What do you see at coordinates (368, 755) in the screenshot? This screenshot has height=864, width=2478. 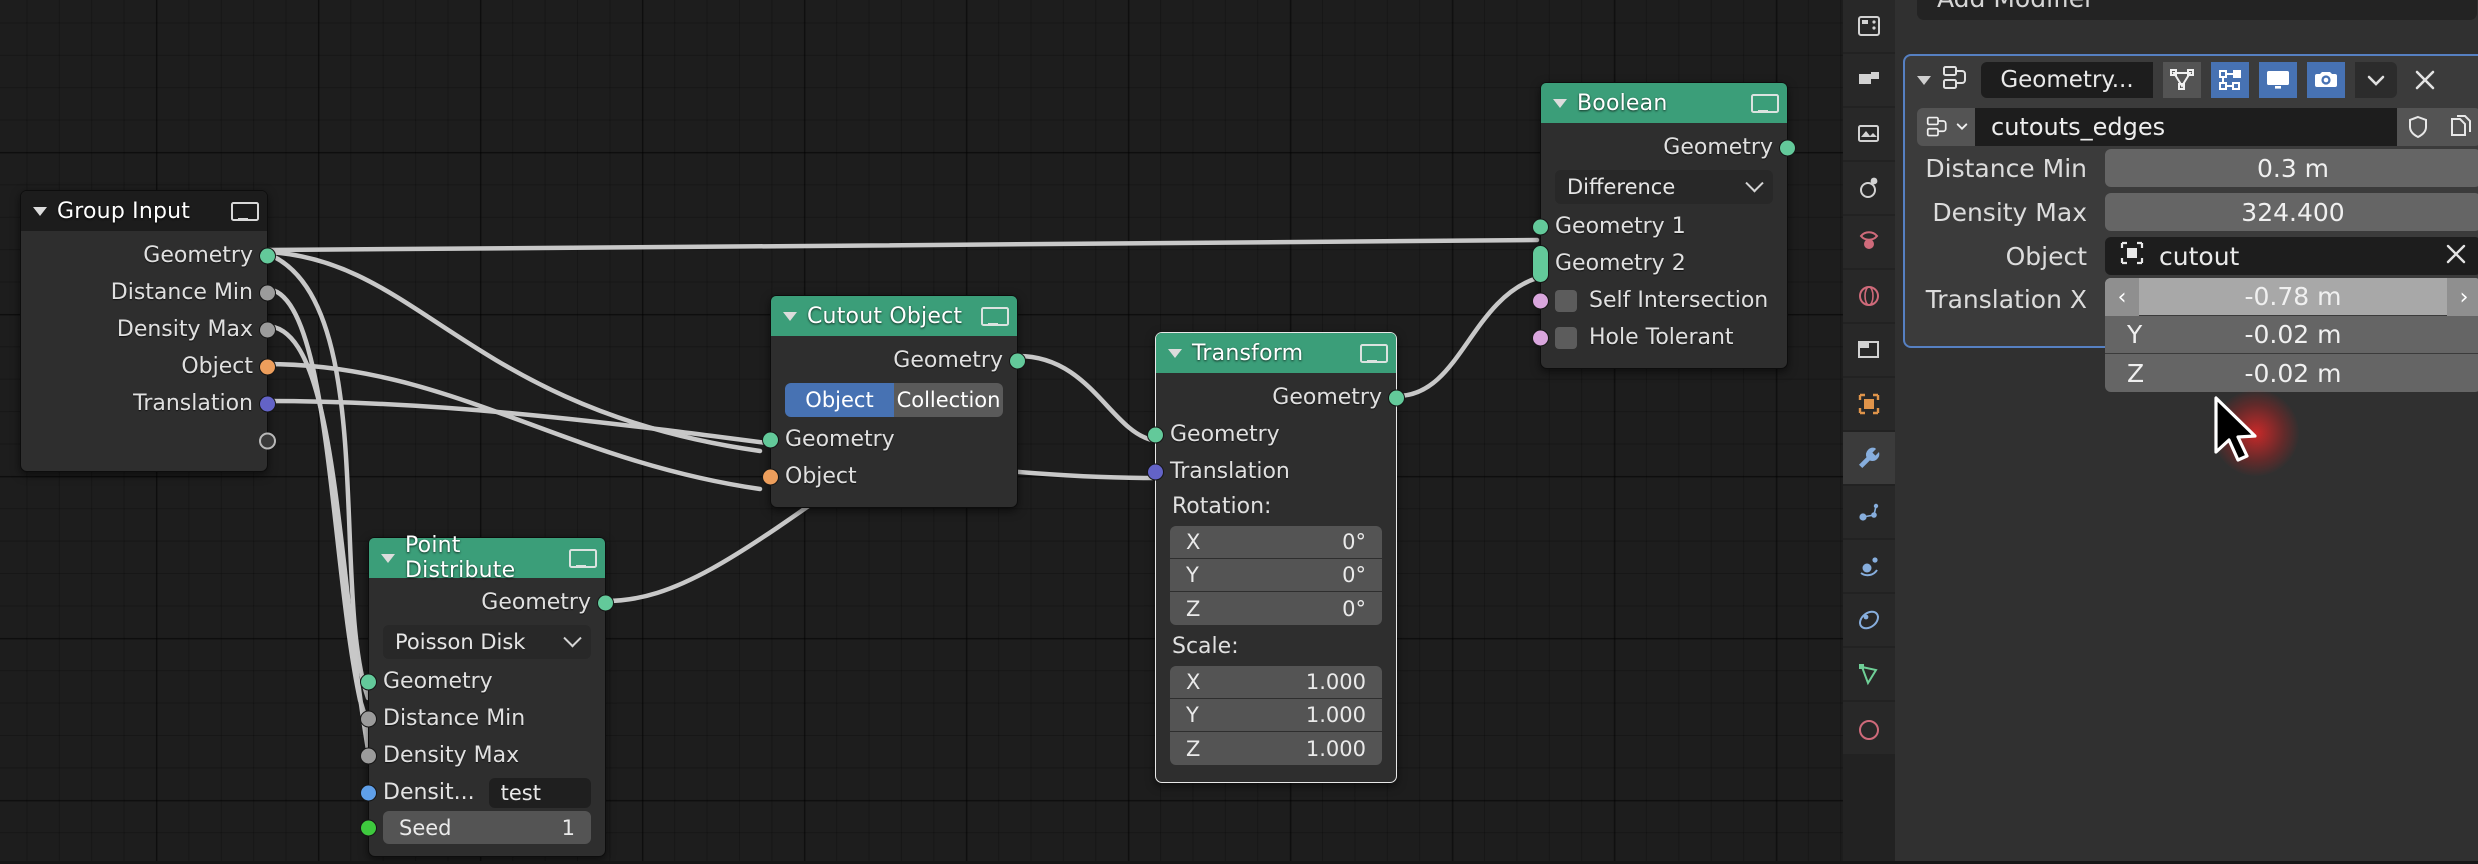 I see `socket-density-max-in` at bounding box center [368, 755].